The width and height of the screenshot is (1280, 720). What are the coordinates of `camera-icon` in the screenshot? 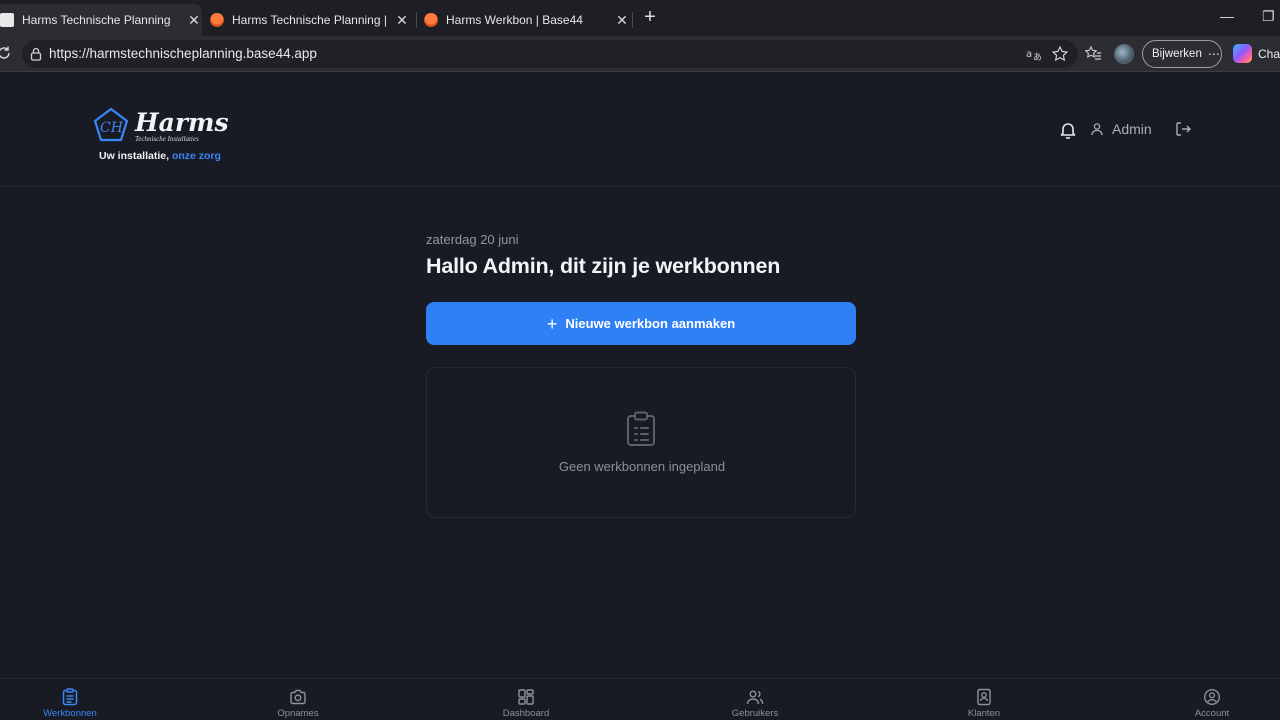 It's located at (298, 697).